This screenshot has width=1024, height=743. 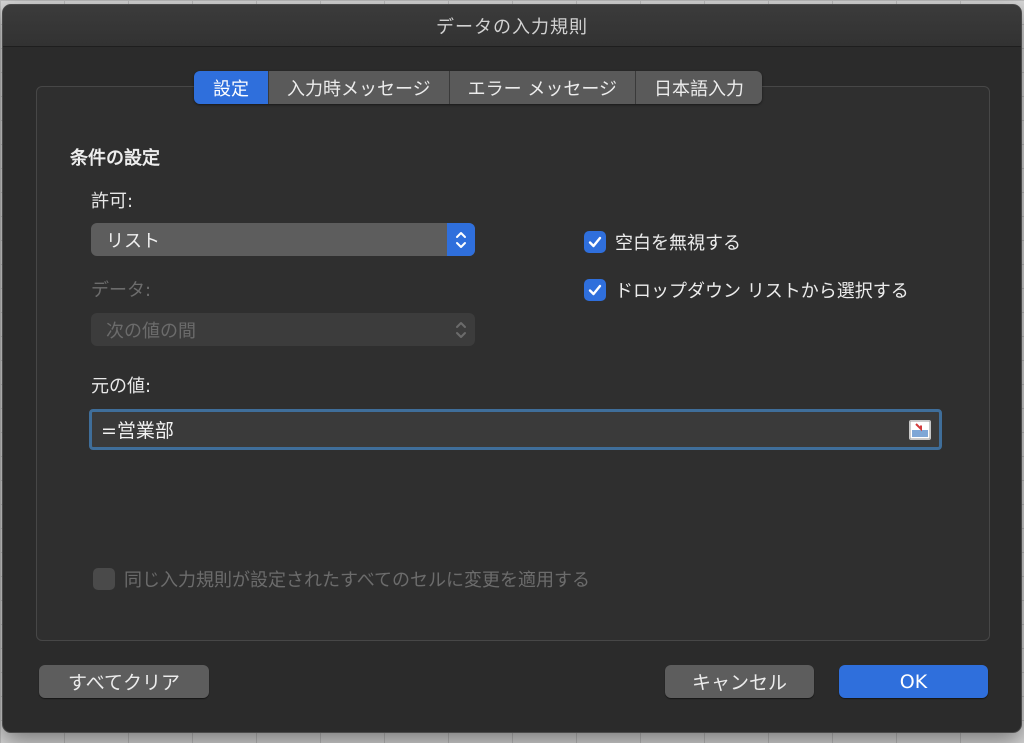 I want to click on tab-input-message: 入力時メッセージ, so click(x=358, y=87).